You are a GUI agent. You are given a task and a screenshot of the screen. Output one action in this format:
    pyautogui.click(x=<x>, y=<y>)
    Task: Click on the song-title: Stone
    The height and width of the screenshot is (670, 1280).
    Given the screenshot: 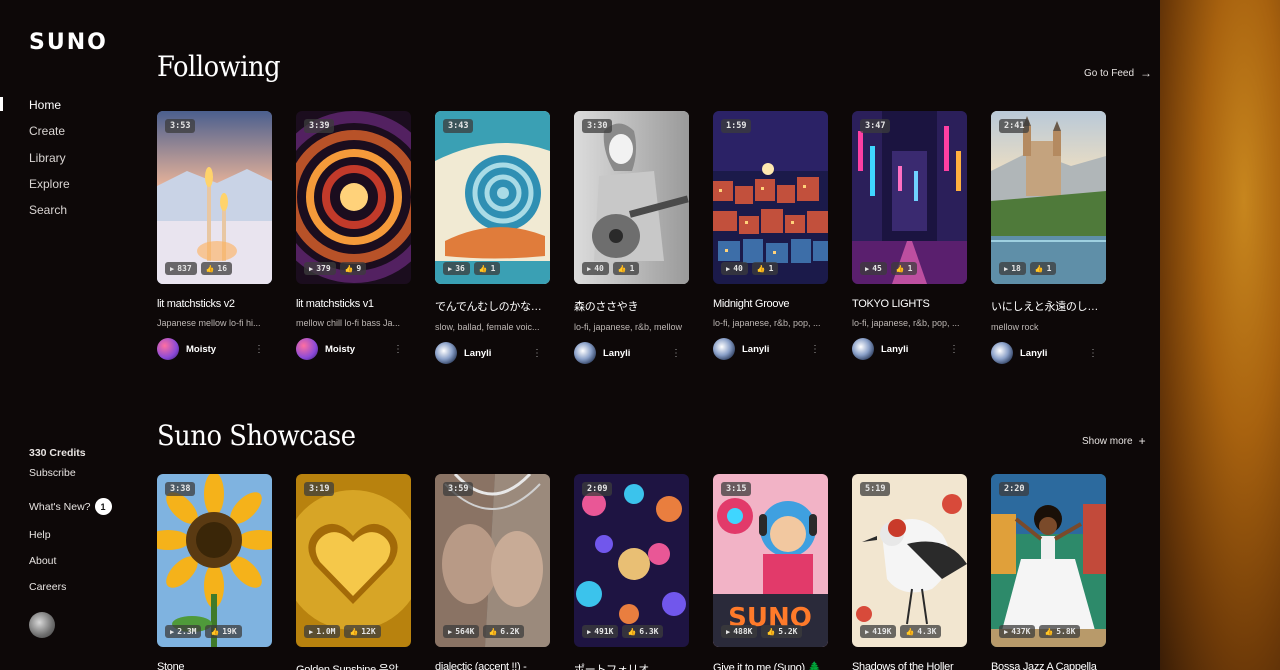 What is the action you would take?
    pyautogui.click(x=214, y=665)
    